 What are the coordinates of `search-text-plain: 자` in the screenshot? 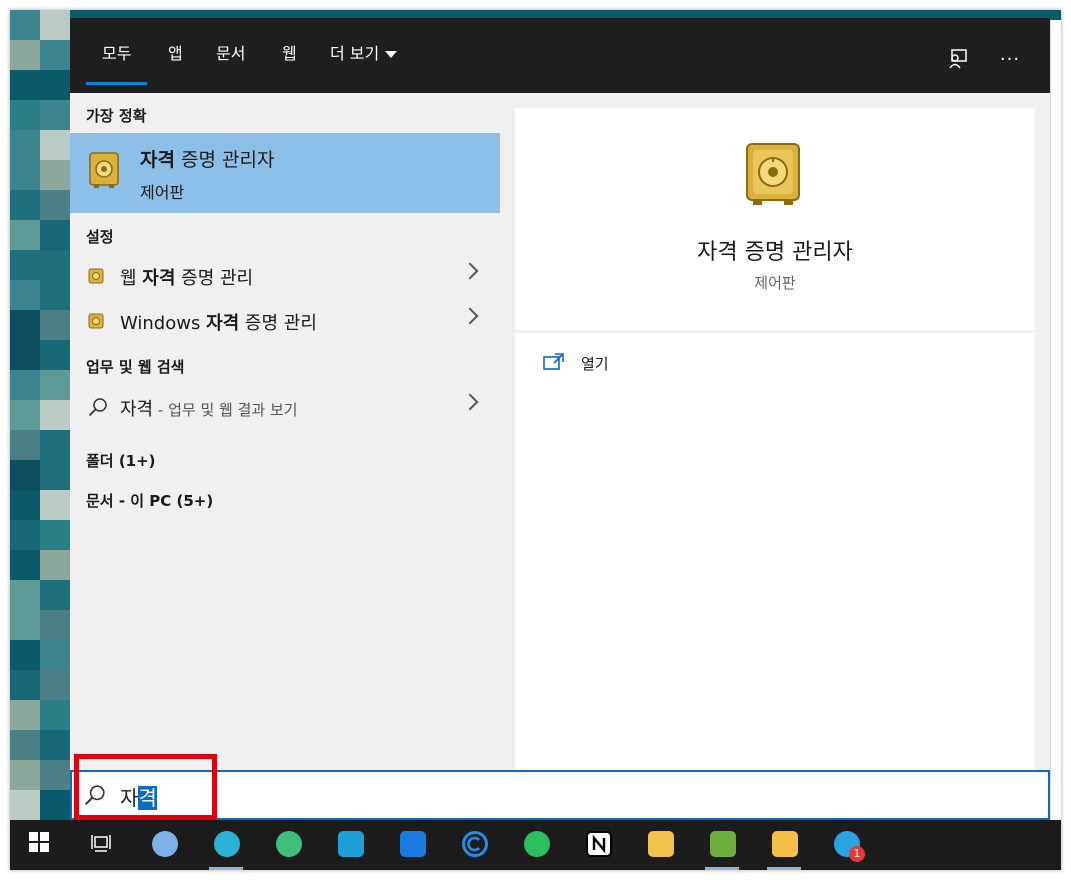 It's located at (129, 798).